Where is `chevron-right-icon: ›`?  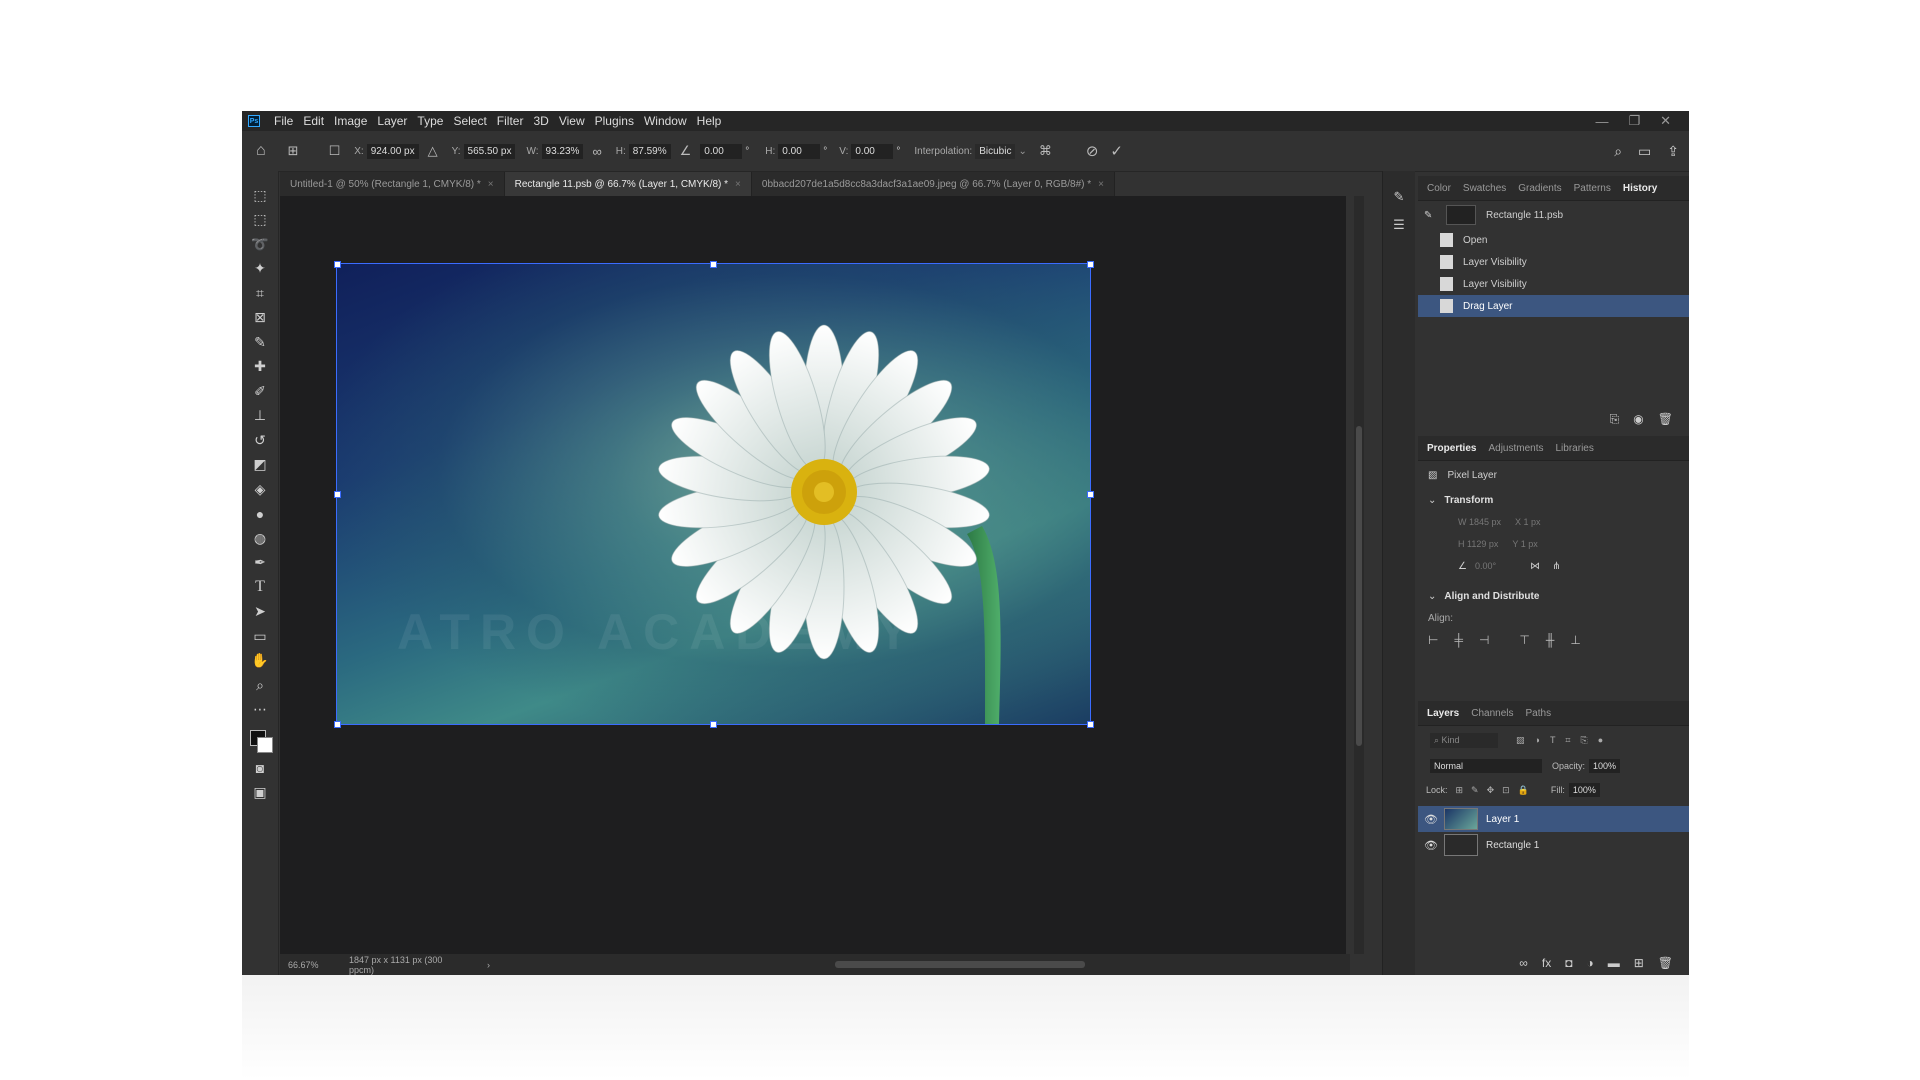 chevron-right-icon: › is located at coordinates (488, 965).